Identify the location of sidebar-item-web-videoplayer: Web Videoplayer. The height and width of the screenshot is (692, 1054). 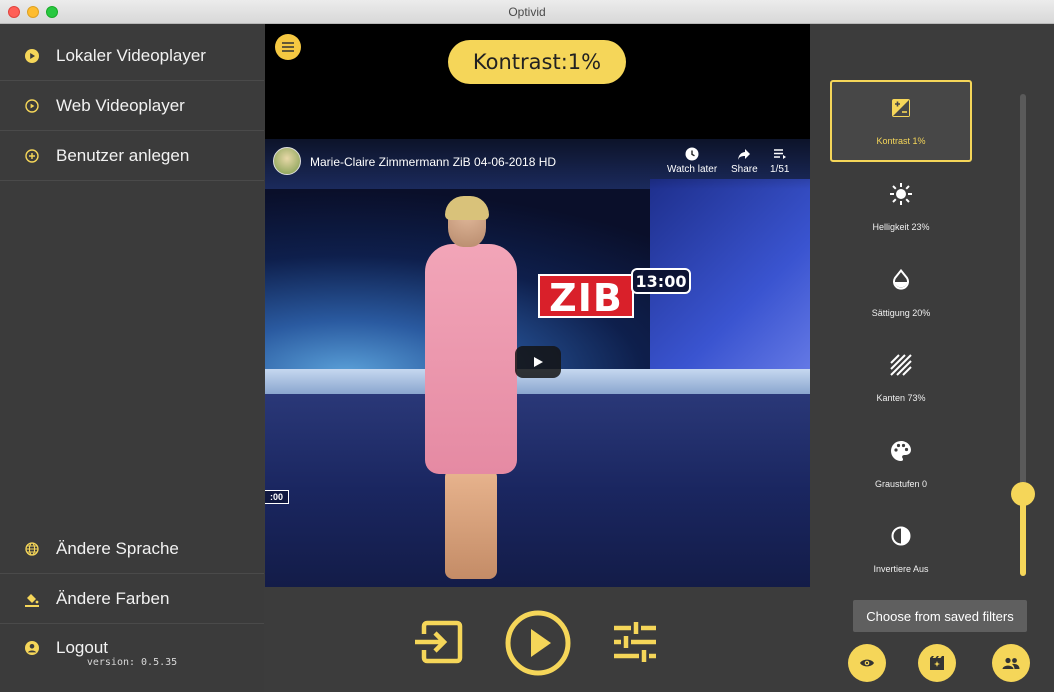
(132, 106).